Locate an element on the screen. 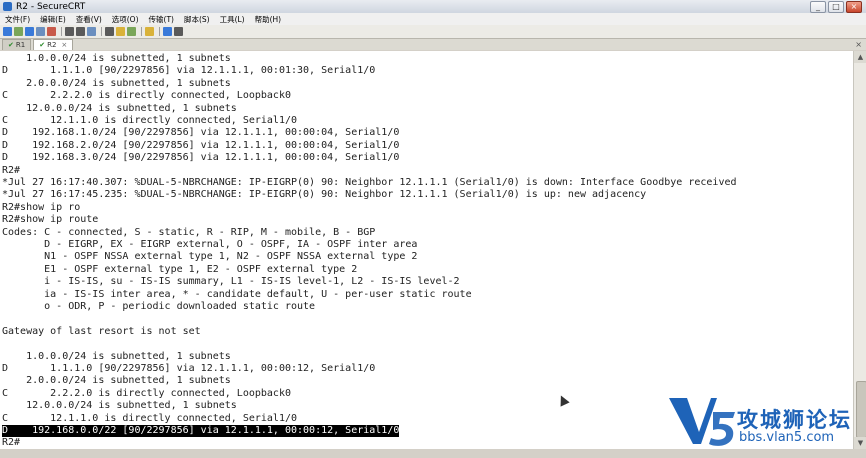 The width and height of the screenshot is (866, 458). sftp-icon is located at coordinates (131, 31).